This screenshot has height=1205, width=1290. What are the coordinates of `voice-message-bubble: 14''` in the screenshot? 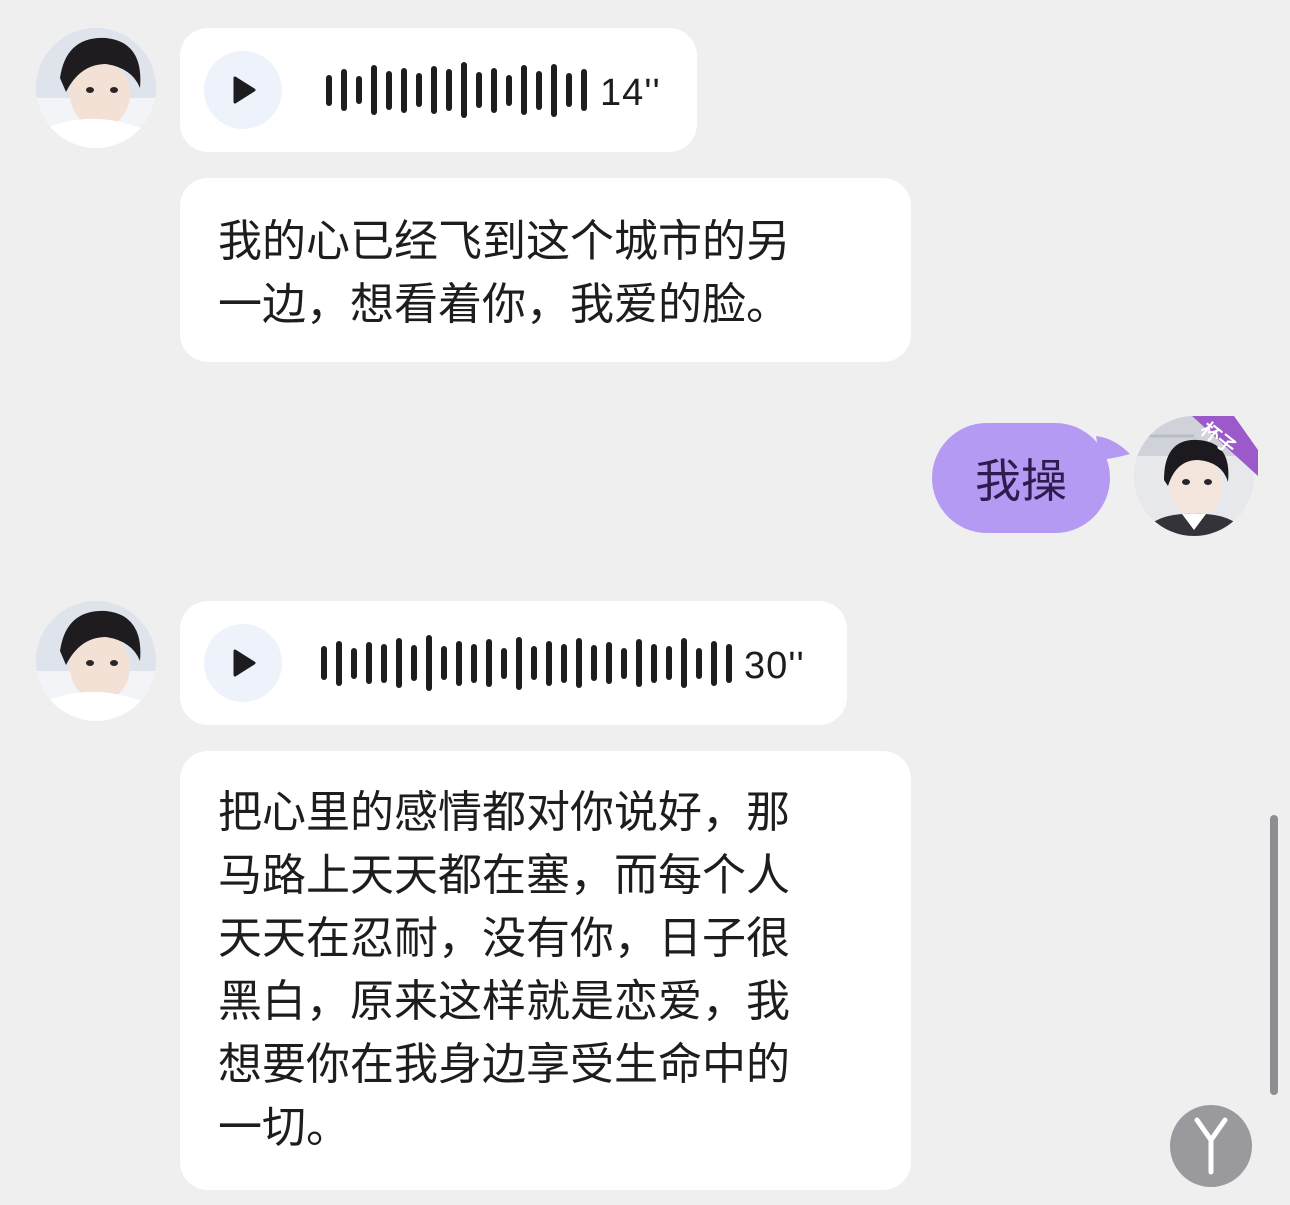 It's located at (438, 90).